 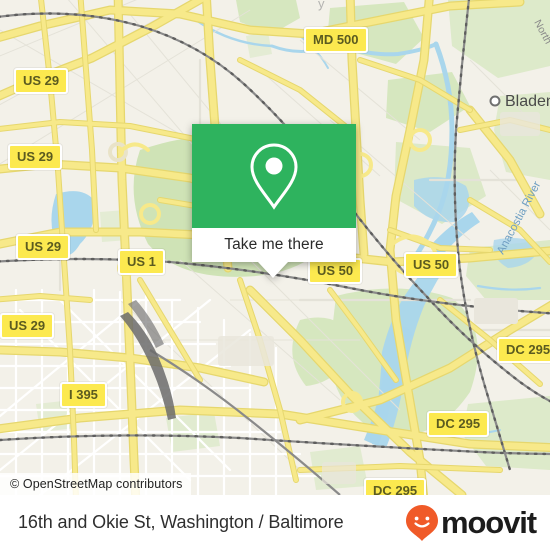 I want to click on moovit-smiley-pin-icon, so click(x=421, y=522).